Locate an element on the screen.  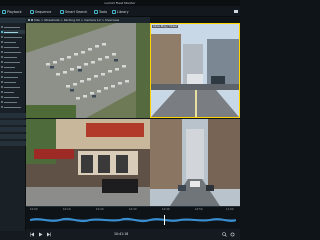
toolbar-item-label: Playback is located at coordinates (14, 11).